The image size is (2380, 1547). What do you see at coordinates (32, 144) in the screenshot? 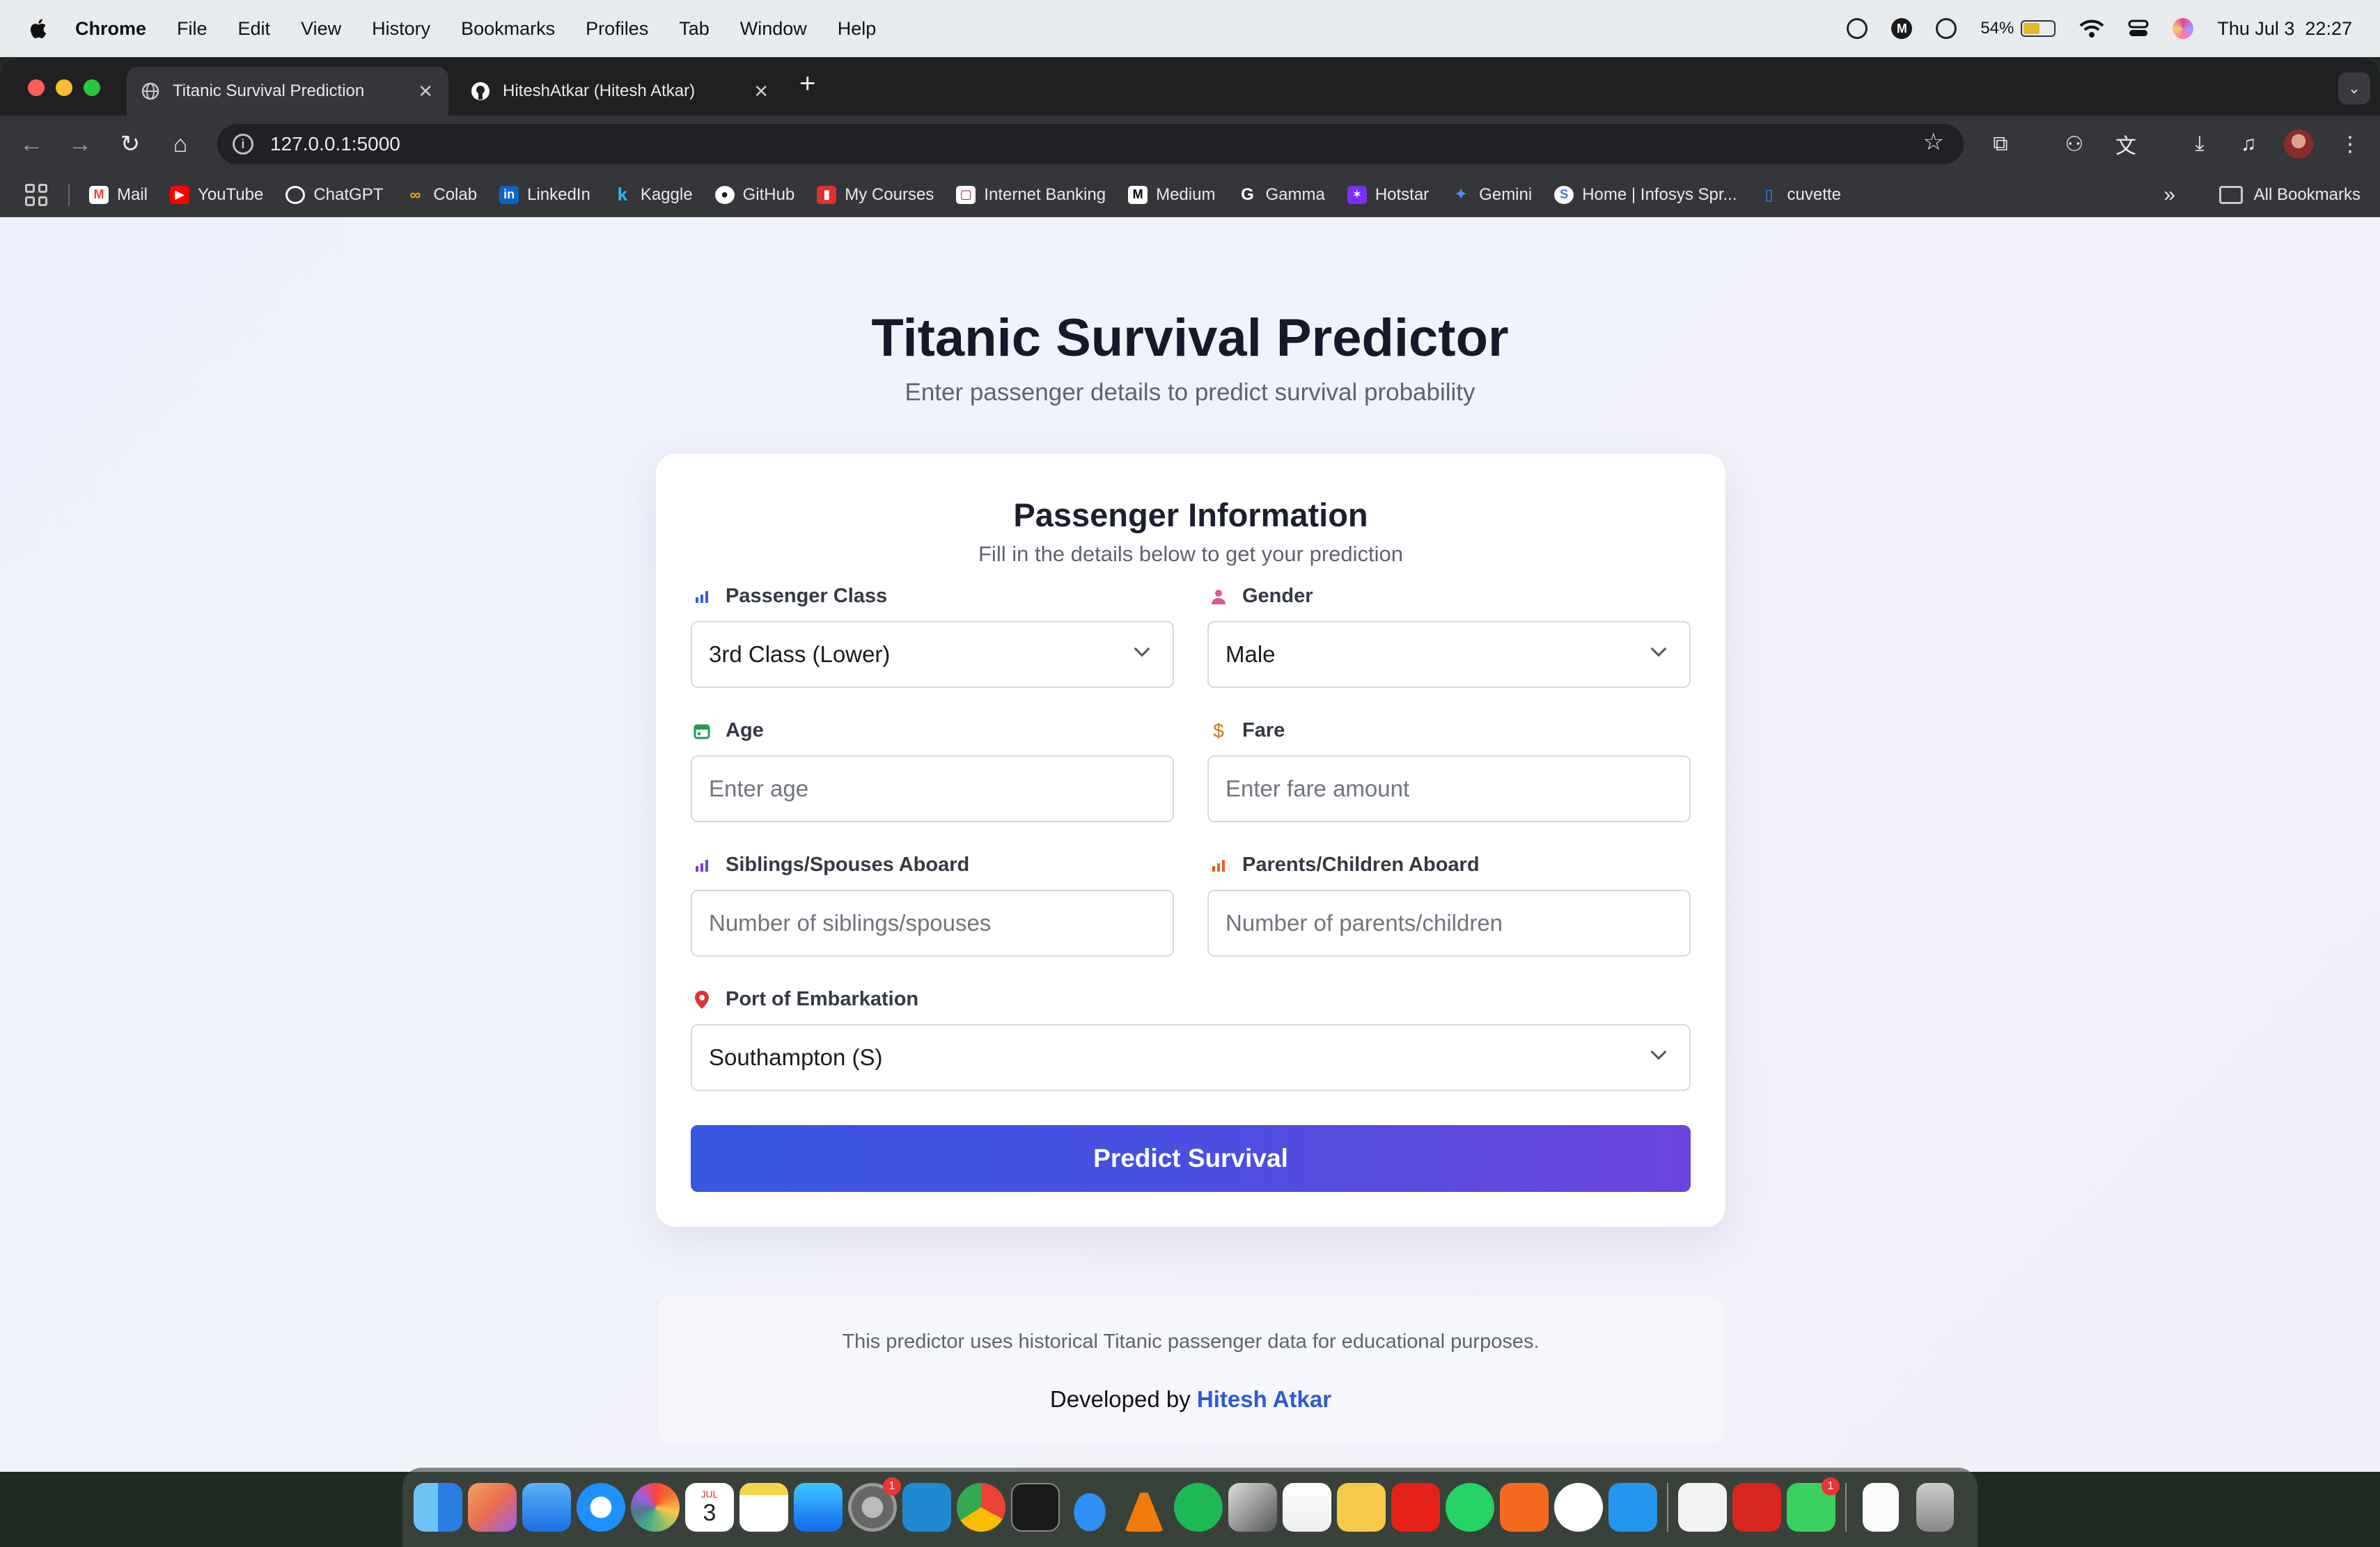
I see `back-arrow-icon: ←` at bounding box center [32, 144].